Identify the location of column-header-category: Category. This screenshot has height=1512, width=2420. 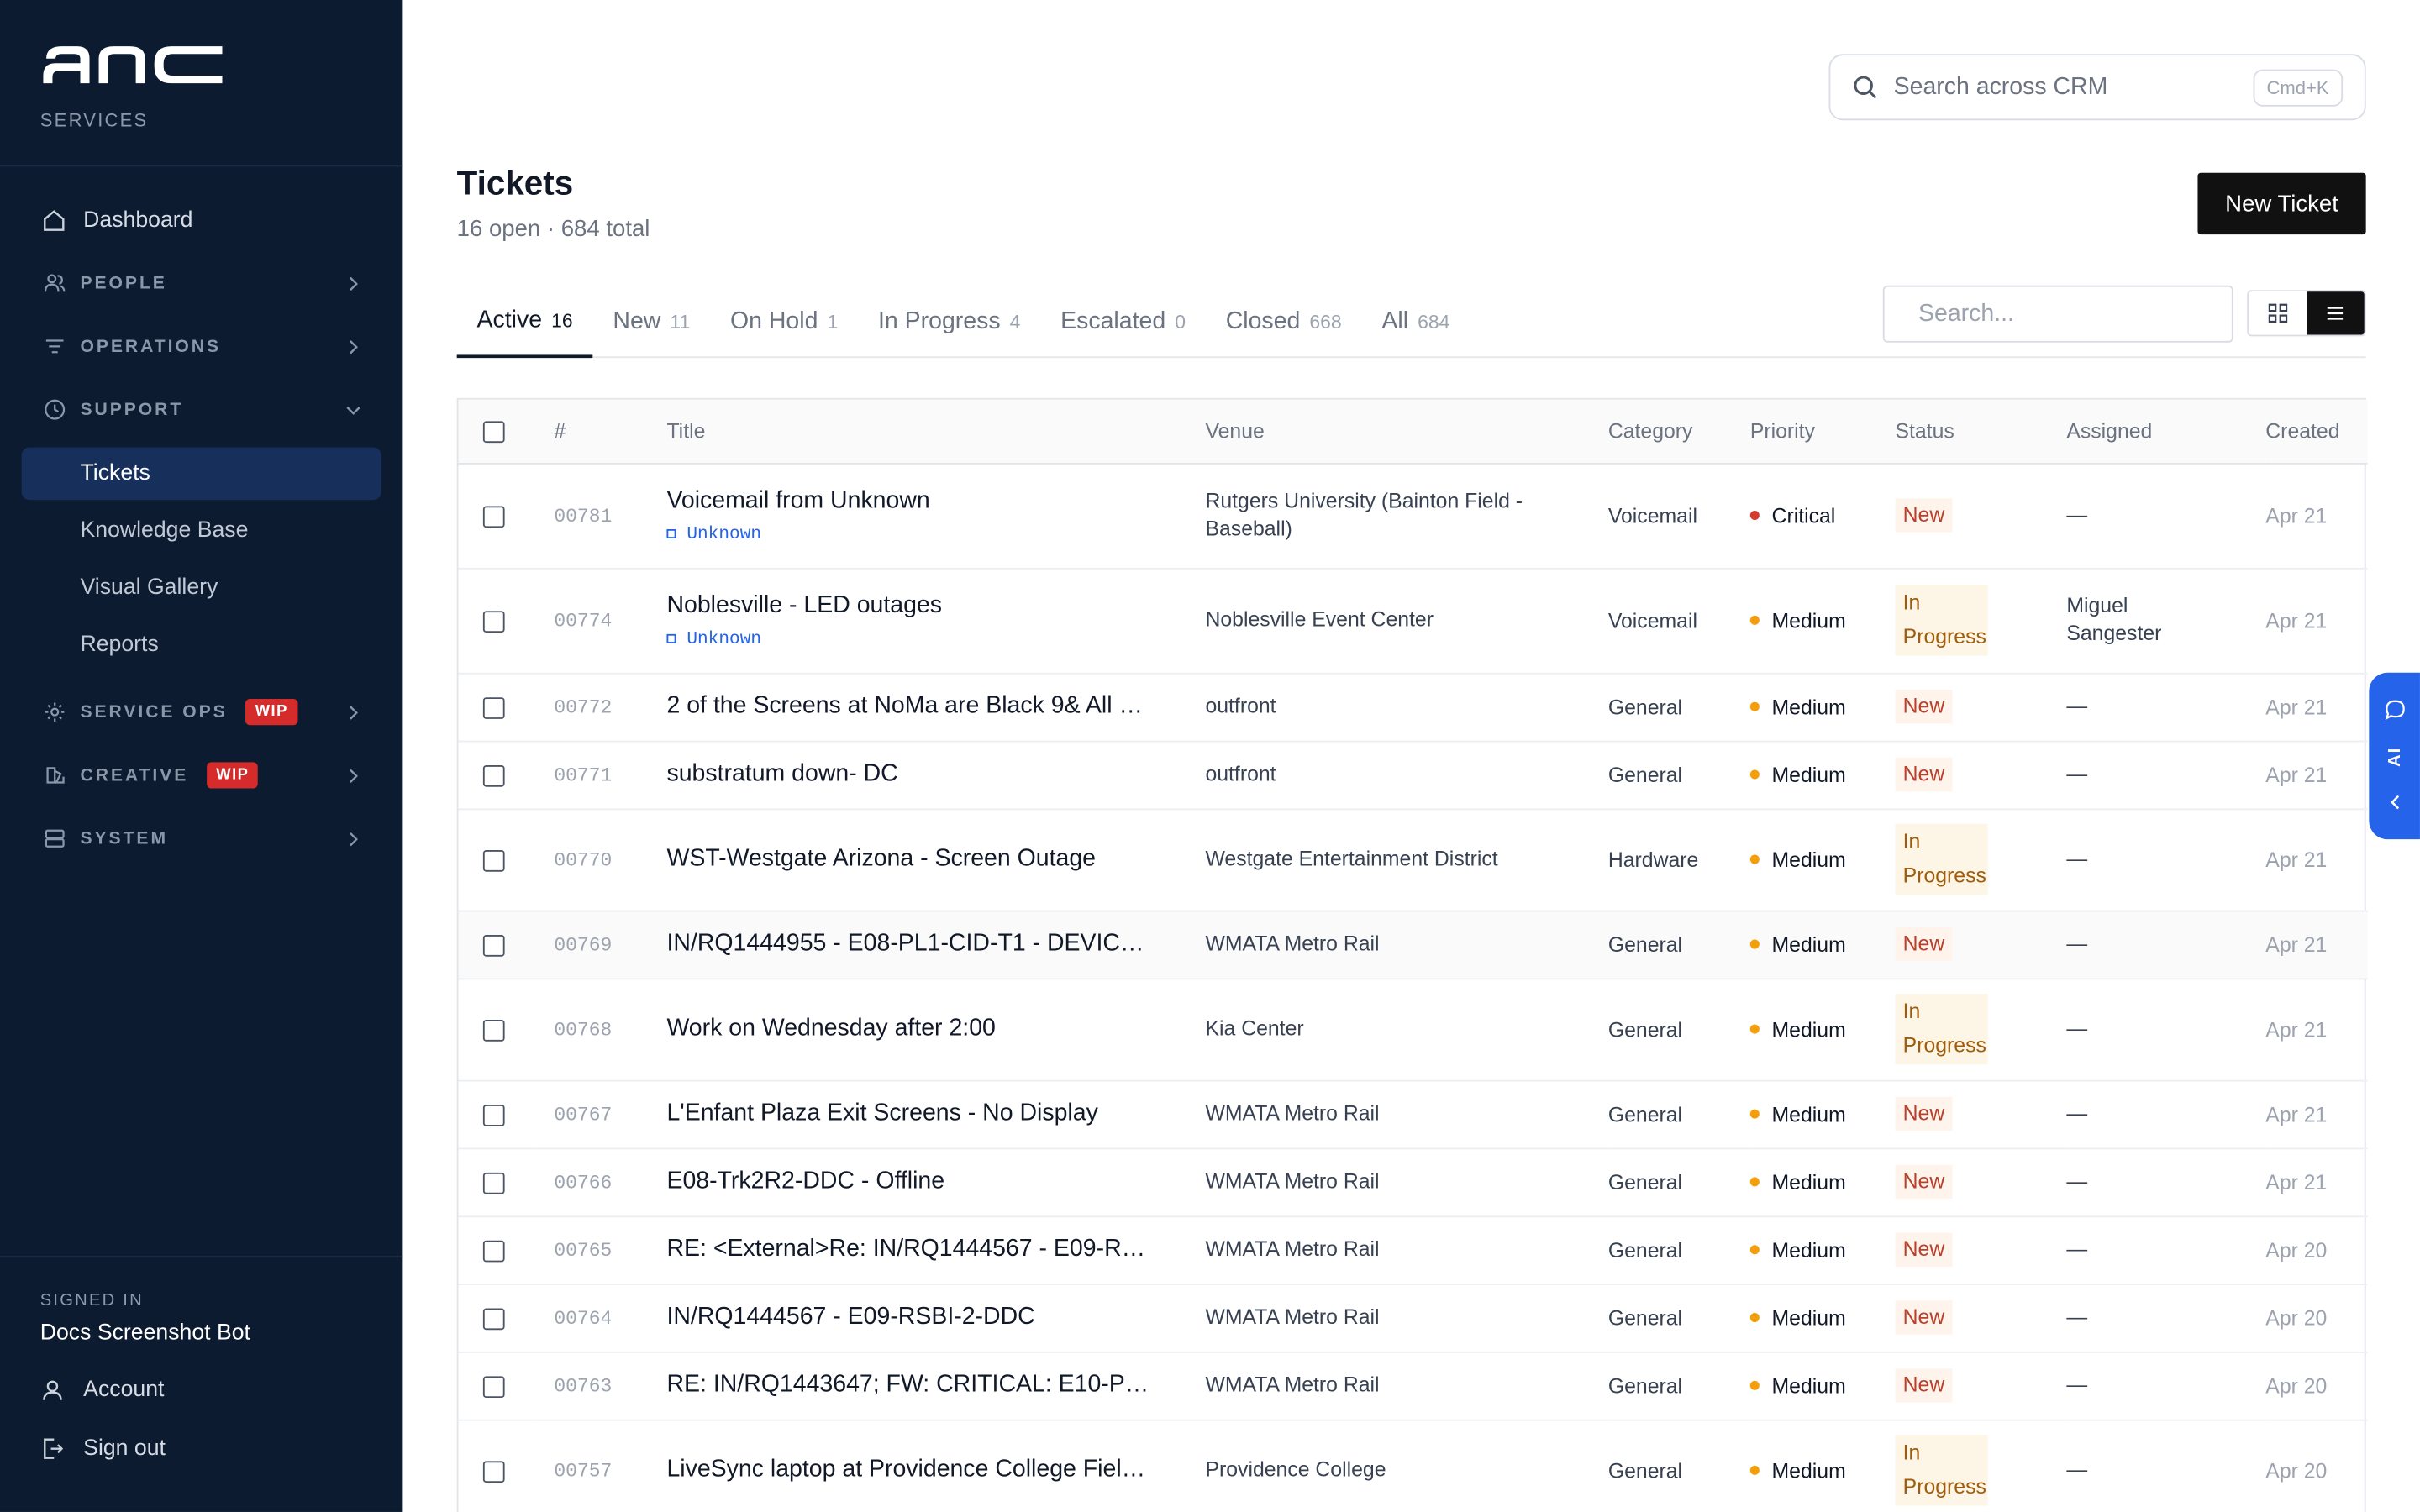
(1679, 431).